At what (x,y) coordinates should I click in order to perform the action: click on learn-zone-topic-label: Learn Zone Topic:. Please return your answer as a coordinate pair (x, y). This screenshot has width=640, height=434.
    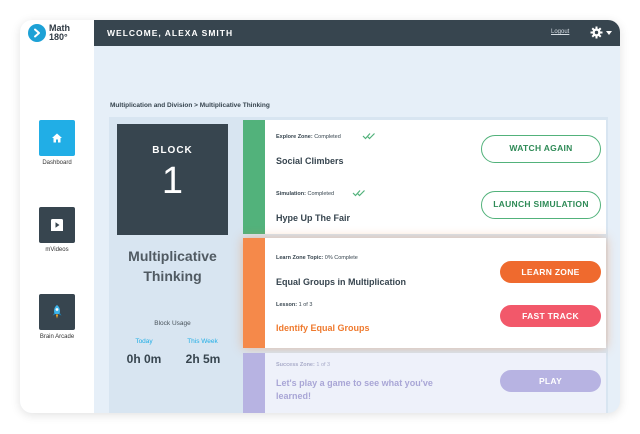
    Looking at the image, I should click on (300, 258).